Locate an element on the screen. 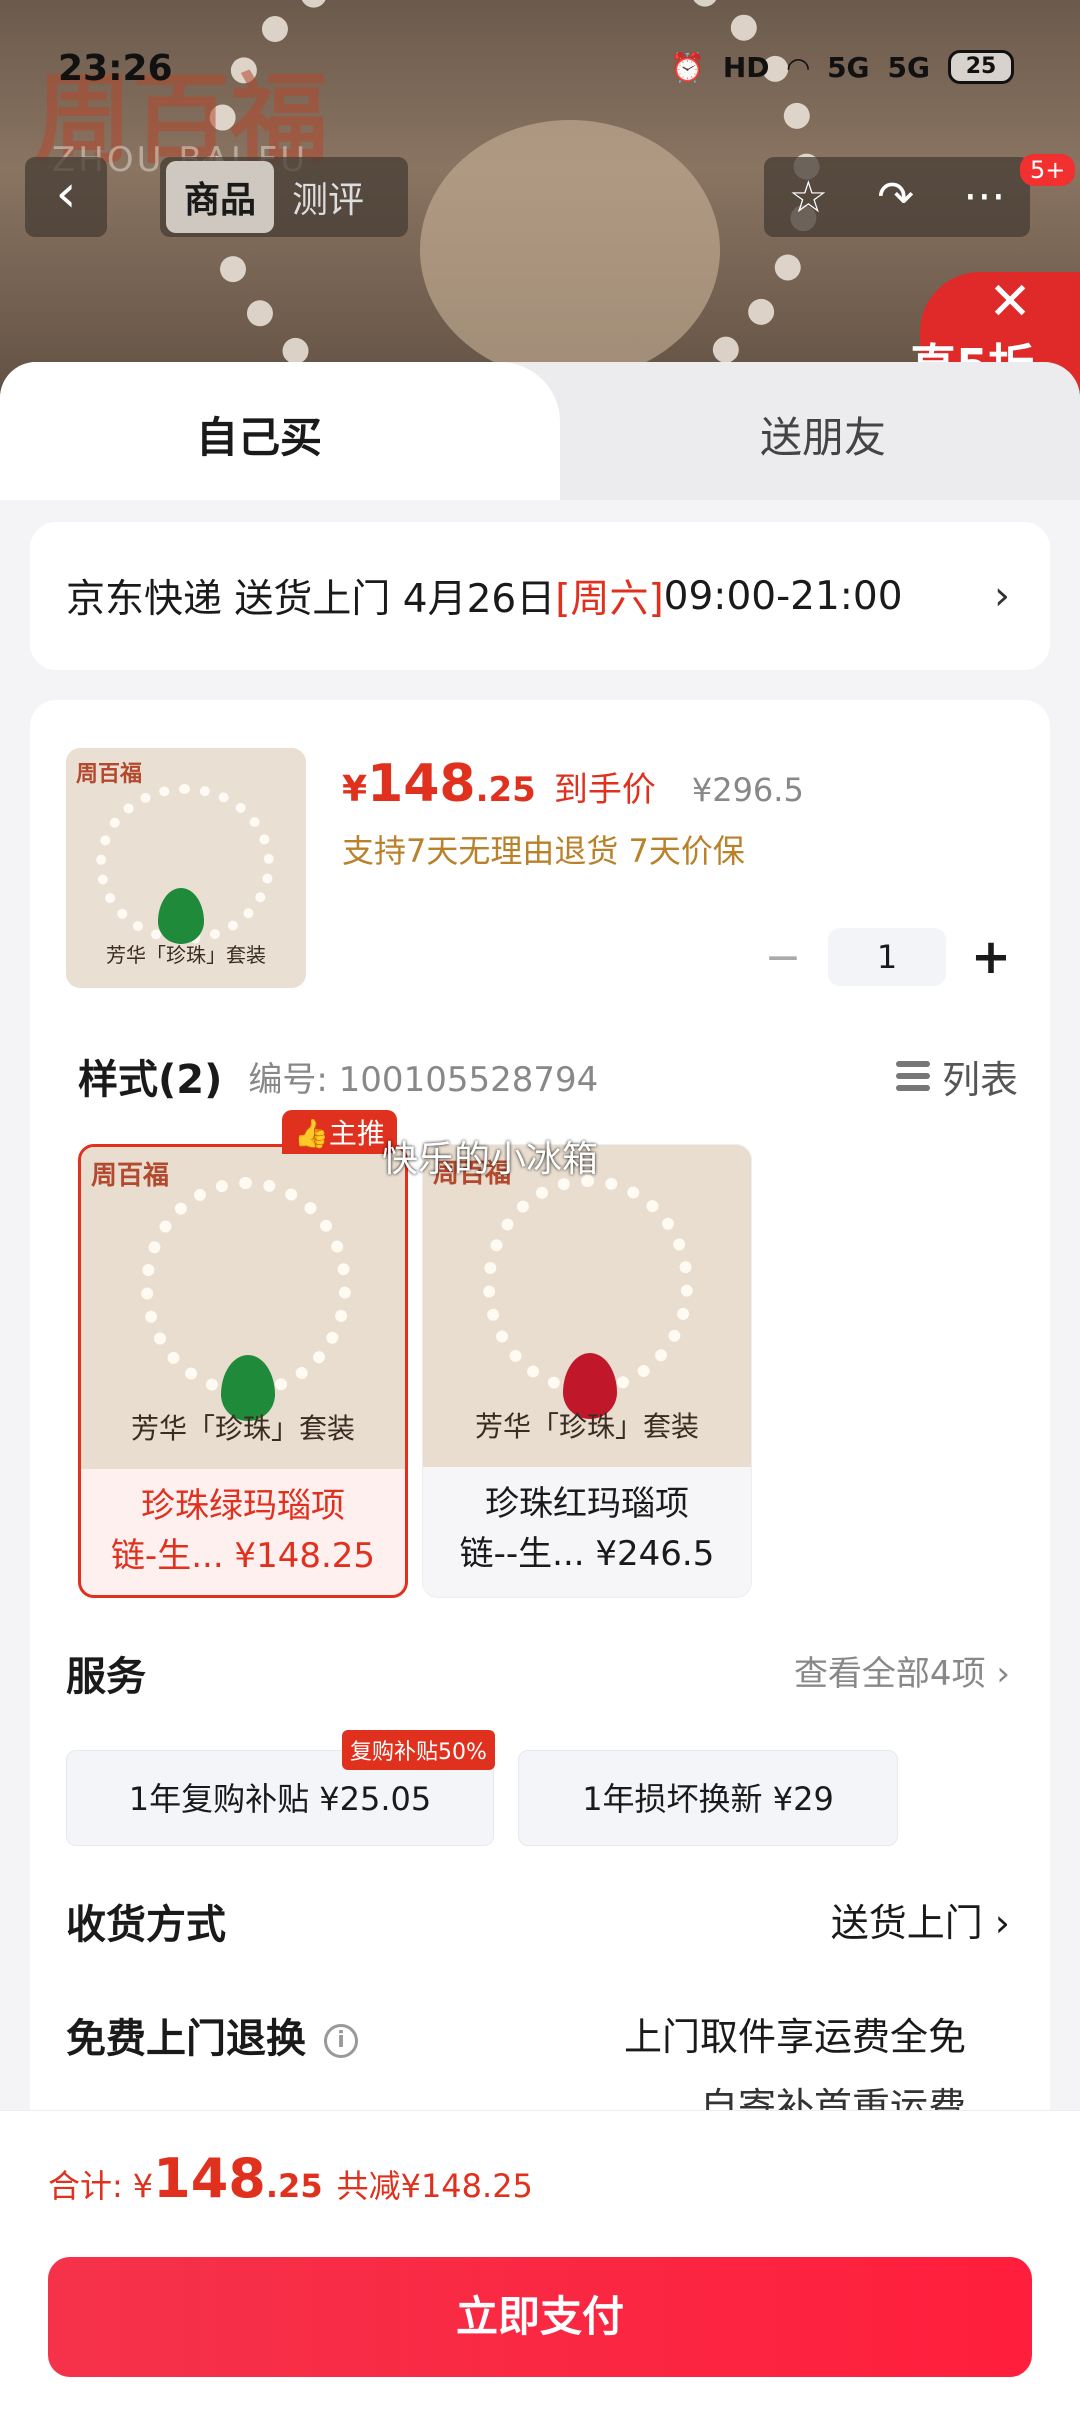  recommended-badge-label: 主推 is located at coordinates (356, 1133).